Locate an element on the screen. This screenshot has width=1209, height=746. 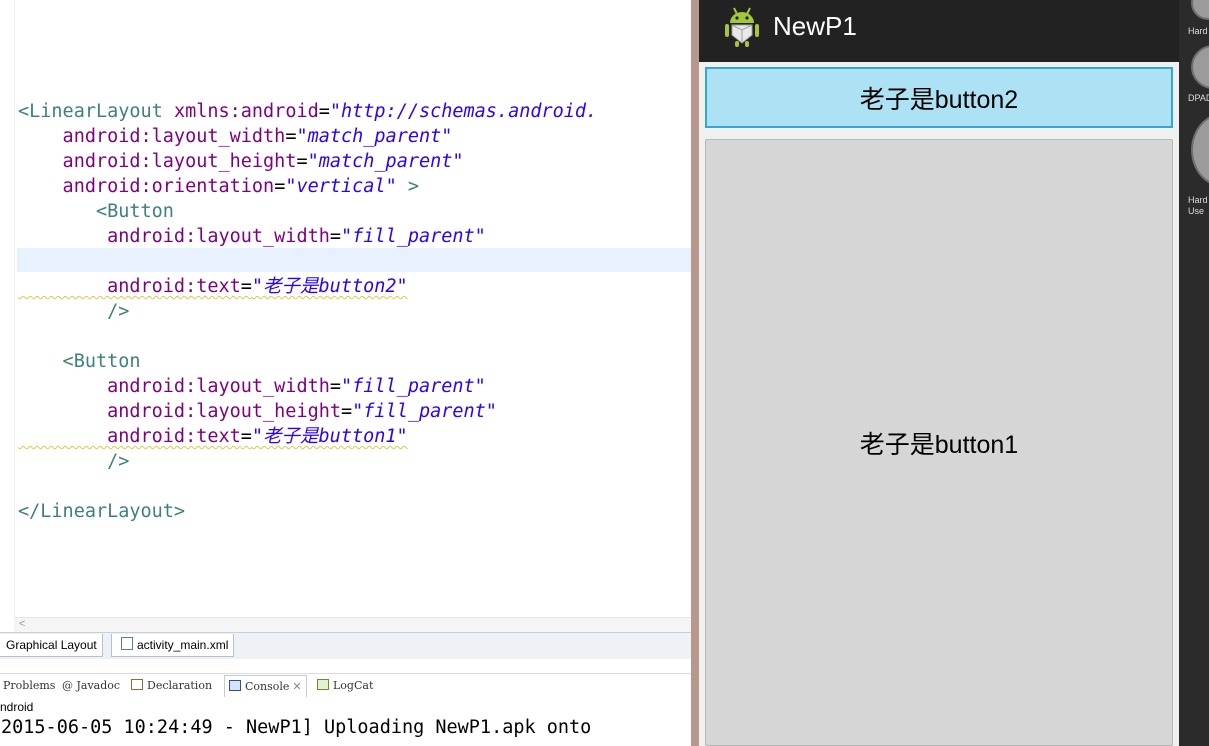
graphical-layout-label: Graphical Layout is located at coordinates (51, 645).